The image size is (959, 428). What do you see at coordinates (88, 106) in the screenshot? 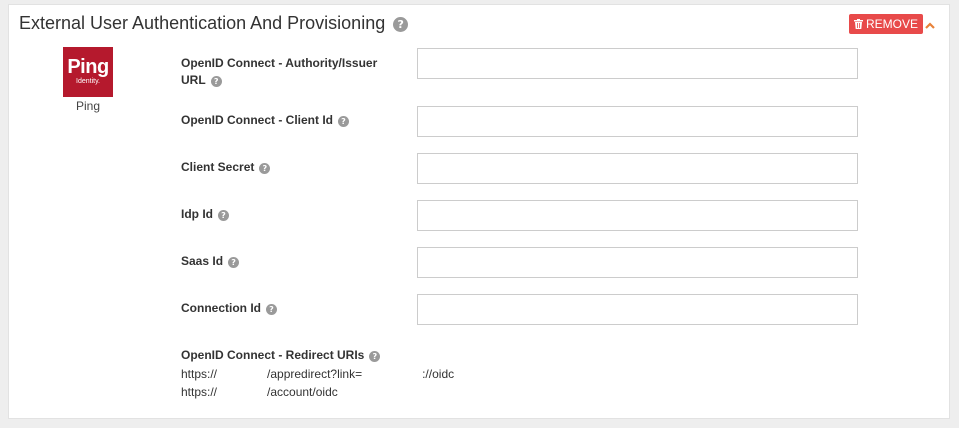
I see `provider-name: Ping` at bounding box center [88, 106].